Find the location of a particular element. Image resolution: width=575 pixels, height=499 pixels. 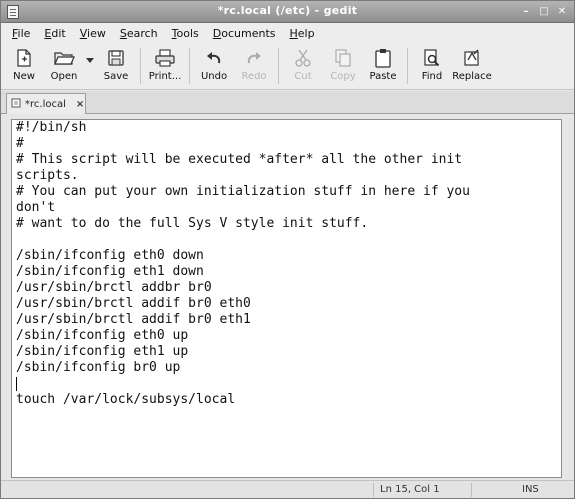

window-controls: – □ ✕ is located at coordinates (544, 11).